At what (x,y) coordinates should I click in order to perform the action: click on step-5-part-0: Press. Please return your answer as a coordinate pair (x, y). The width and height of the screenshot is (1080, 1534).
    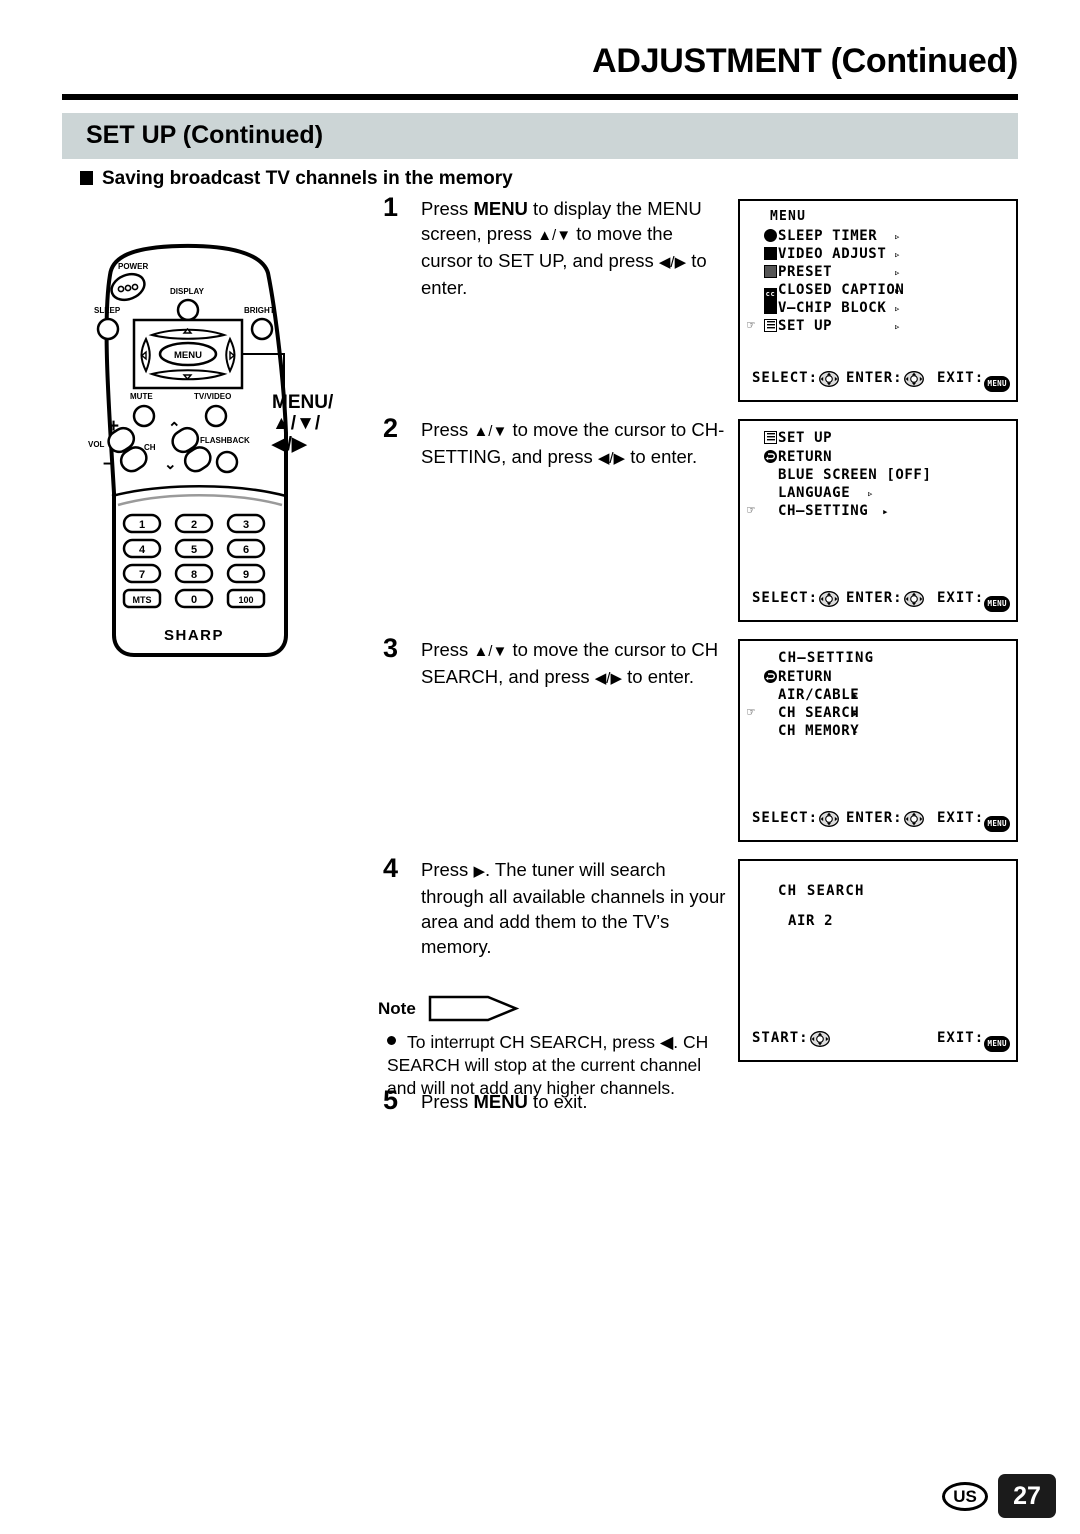
    Looking at the image, I should click on (447, 1101).